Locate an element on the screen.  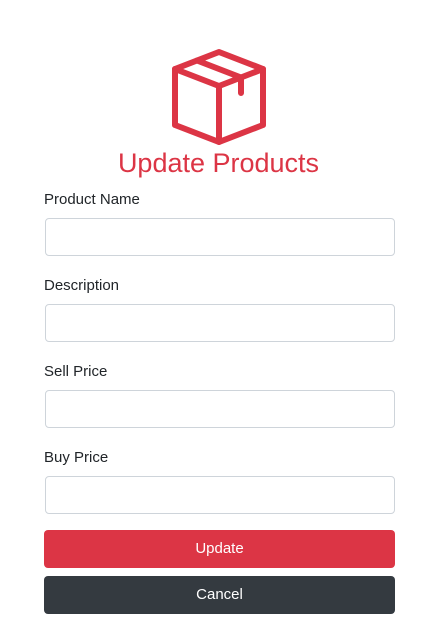
description-label: Description is located at coordinates (82, 285).